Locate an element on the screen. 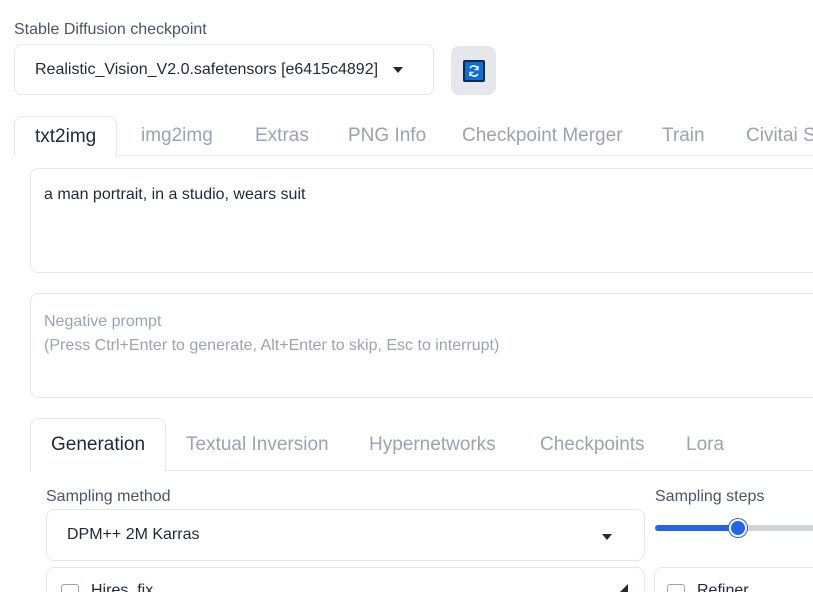 This screenshot has width=813, height=592. tab-checkpoint-merger: Checkpoint Merger is located at coordinates (542, 136).